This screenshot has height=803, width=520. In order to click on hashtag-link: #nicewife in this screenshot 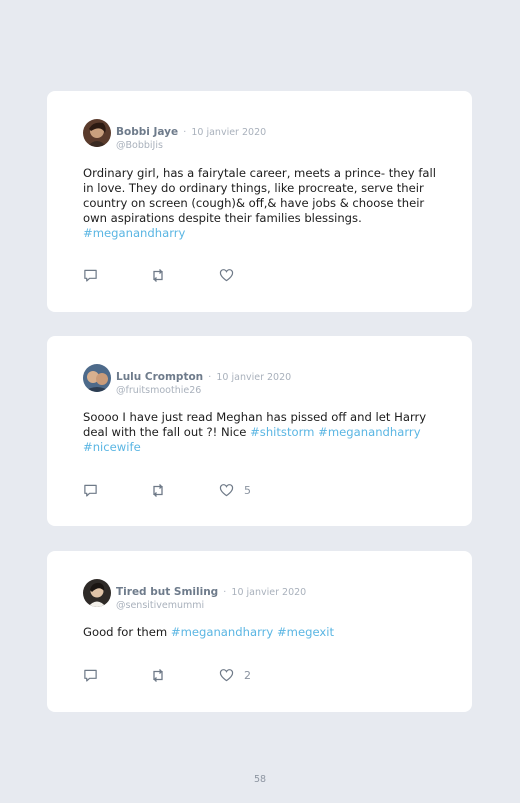, I will do `click(112, 447)`.